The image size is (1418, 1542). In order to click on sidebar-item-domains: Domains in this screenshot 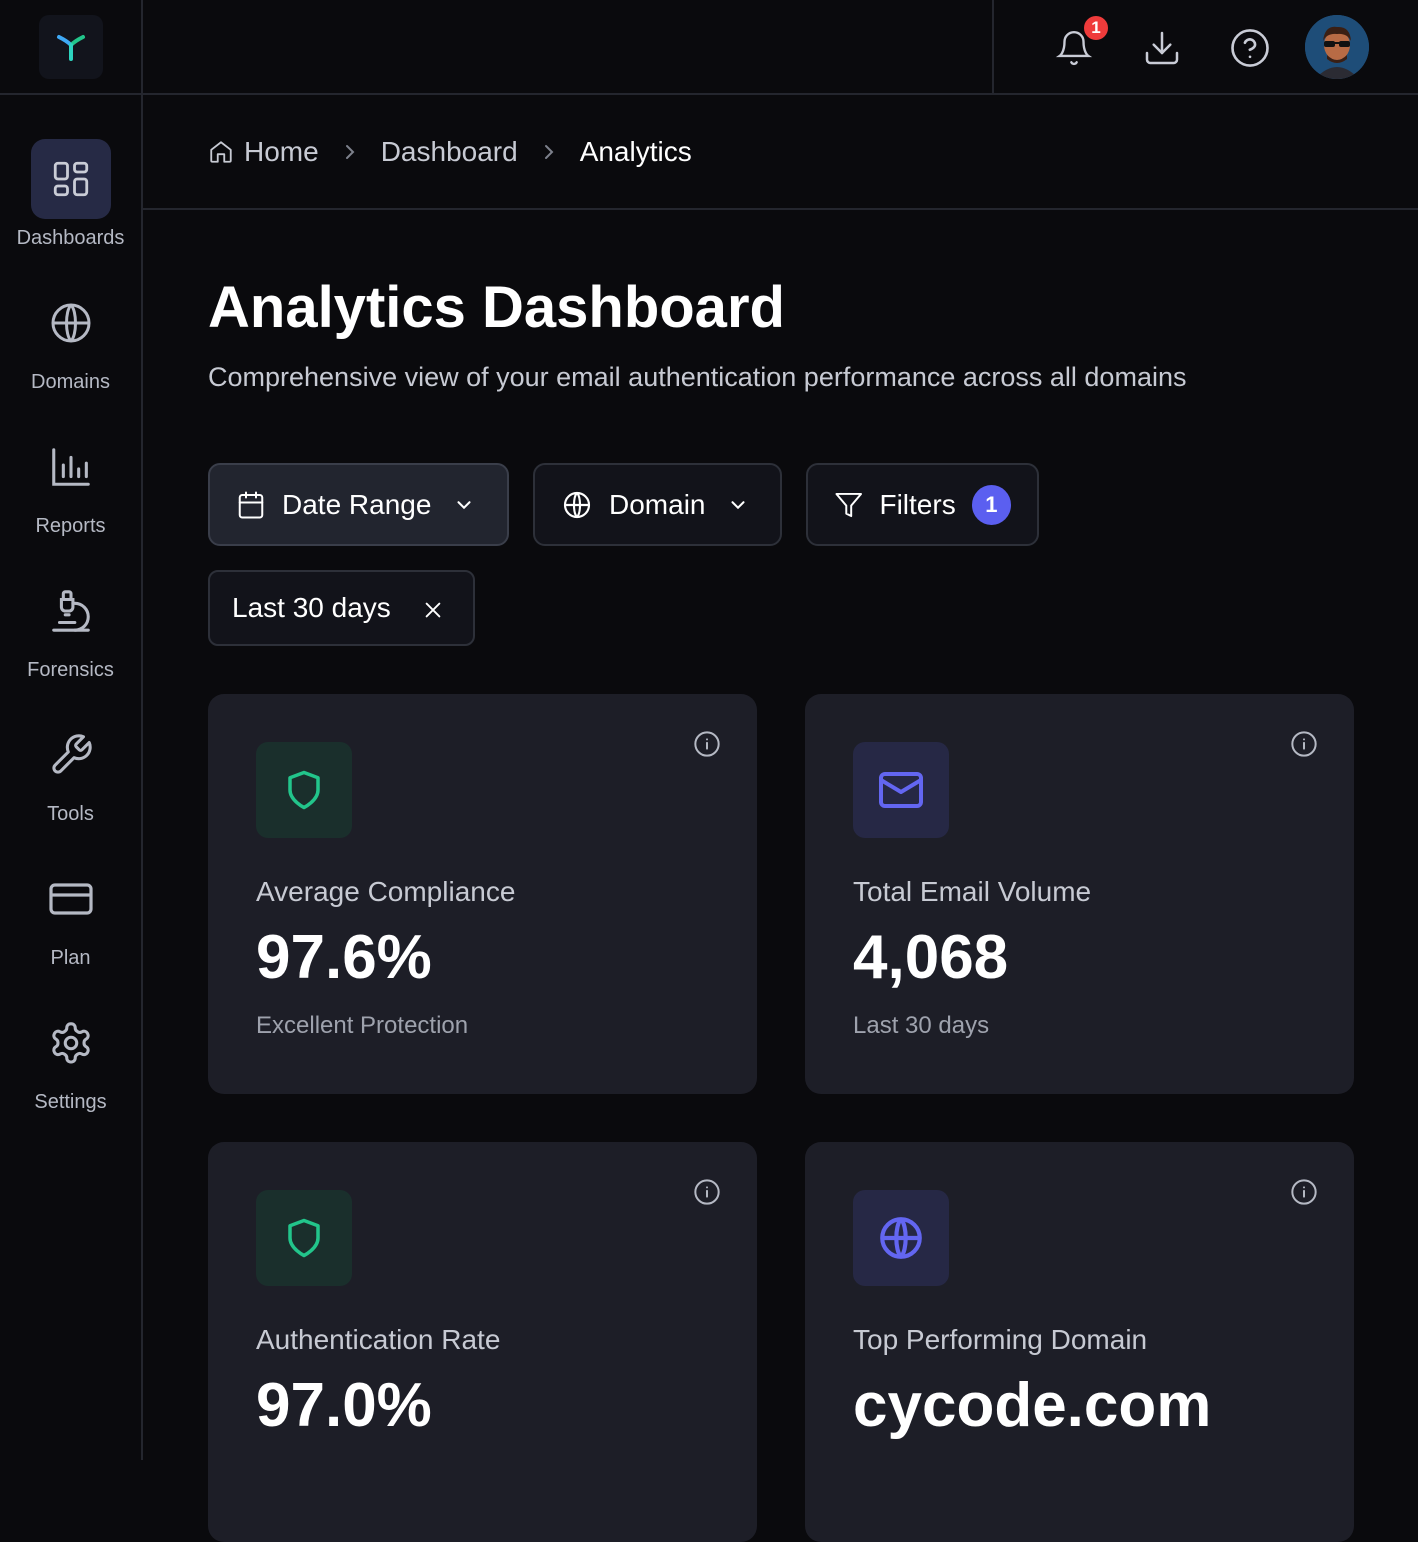, I will do `click(70, 338)`.